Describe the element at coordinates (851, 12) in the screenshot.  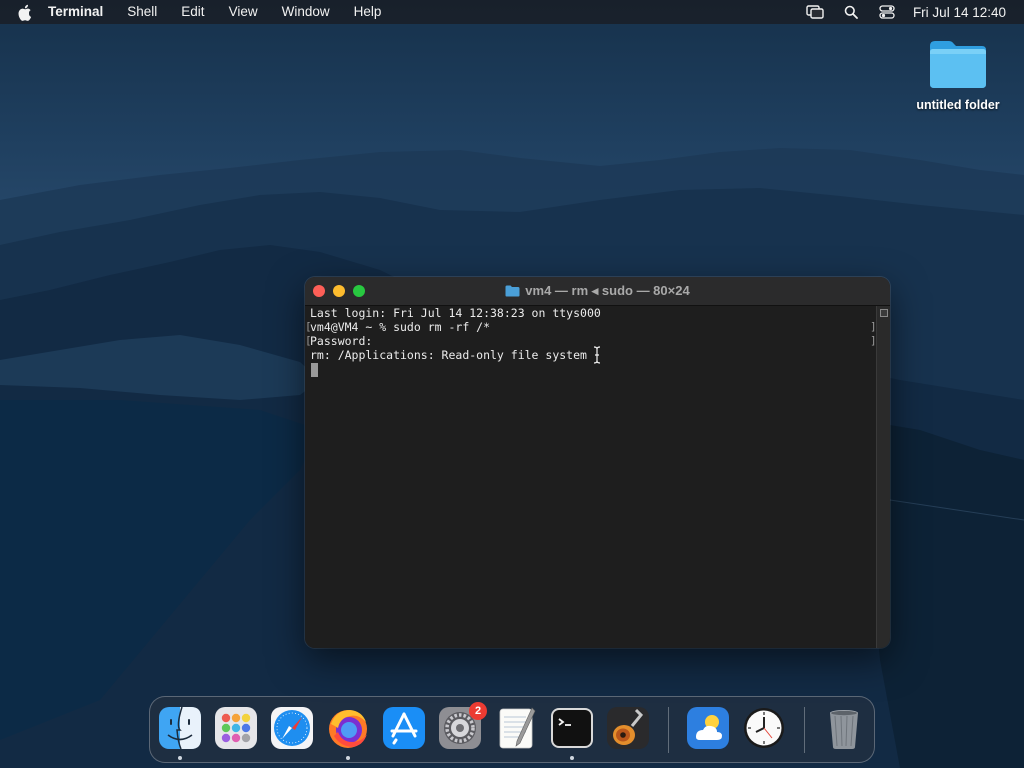
I see `search-icon` at that location.